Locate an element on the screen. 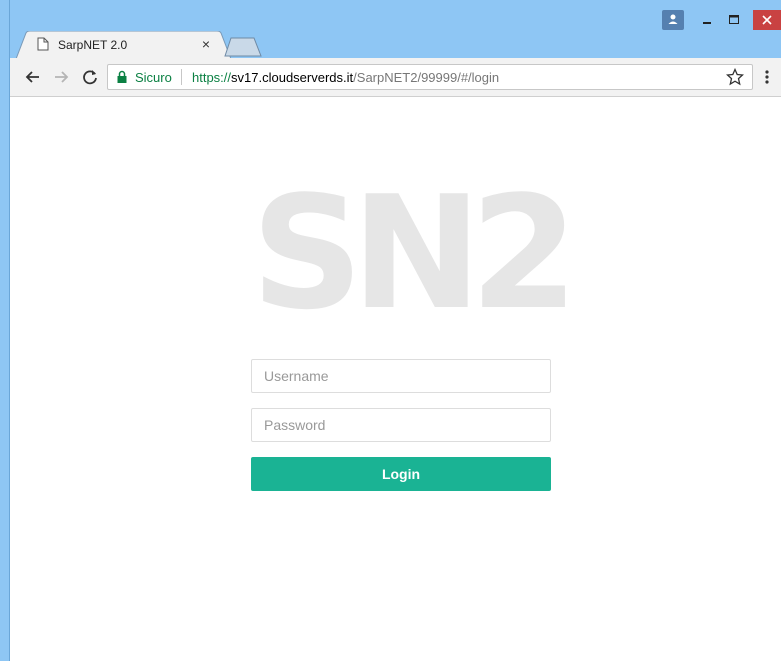  tab-title: SarpNET 2.0 is located at coordinates (93, 45).